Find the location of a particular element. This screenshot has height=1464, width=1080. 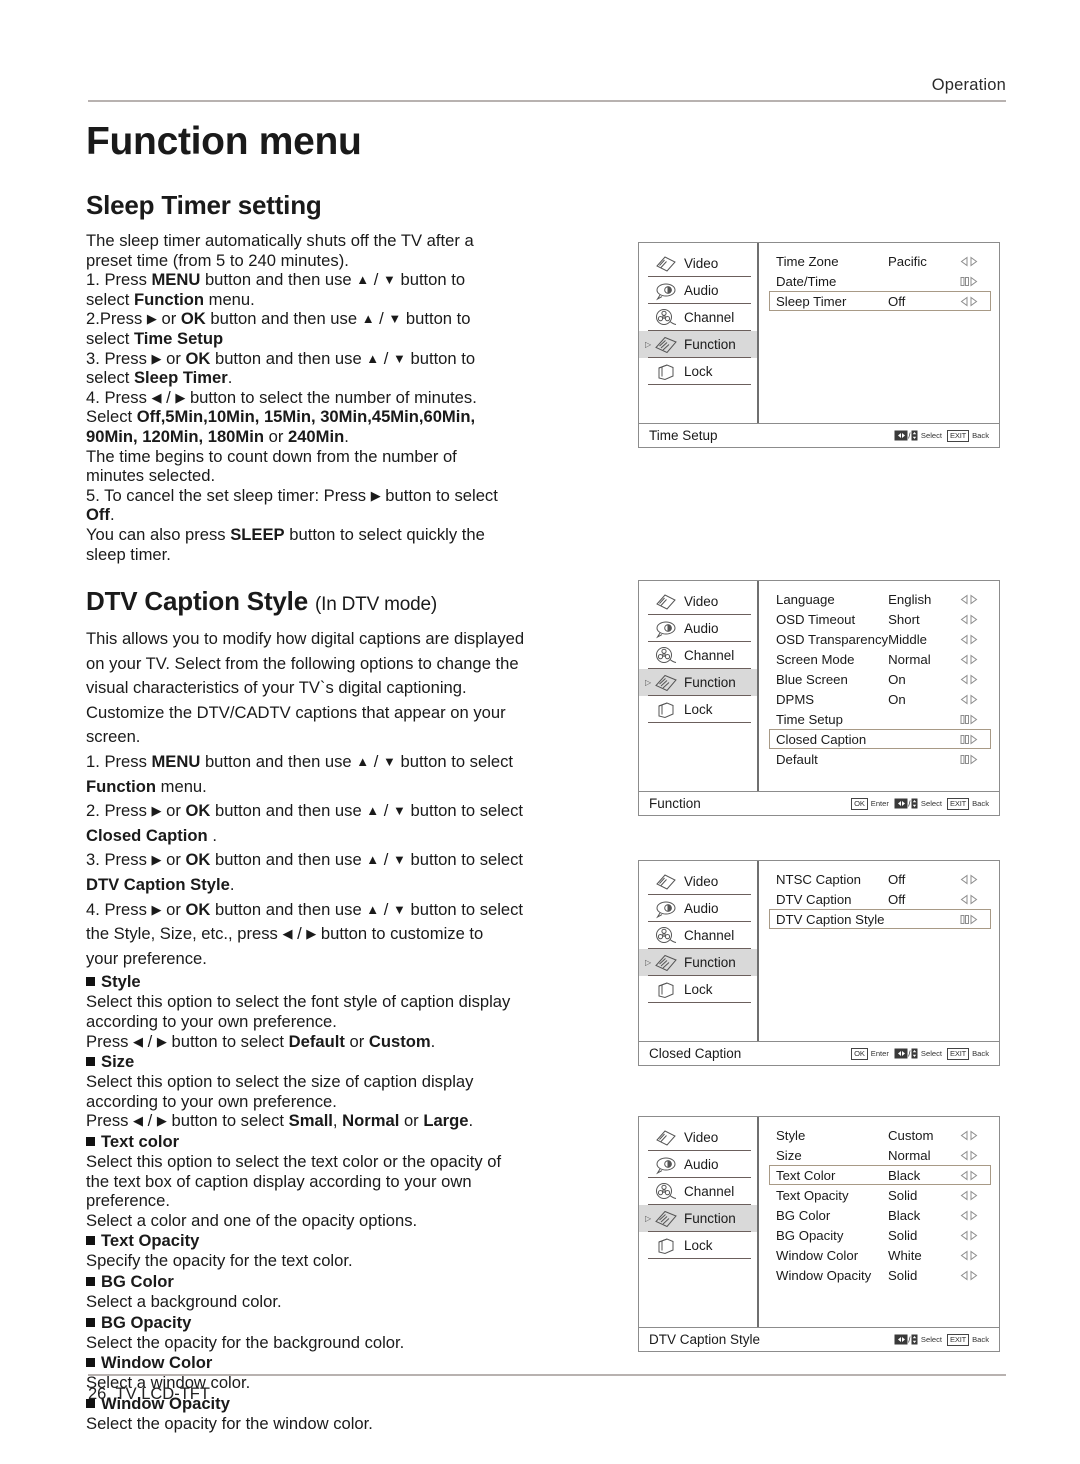

osd-row: Text Color Black is located at coordinates (880, 1175).